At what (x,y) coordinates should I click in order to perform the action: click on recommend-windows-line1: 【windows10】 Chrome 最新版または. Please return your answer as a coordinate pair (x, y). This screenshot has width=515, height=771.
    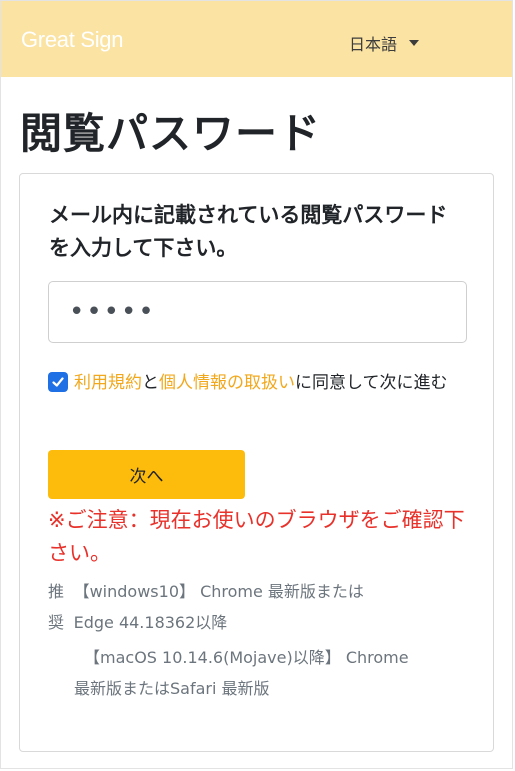
    Looking at the image, I should click on (218, 591).